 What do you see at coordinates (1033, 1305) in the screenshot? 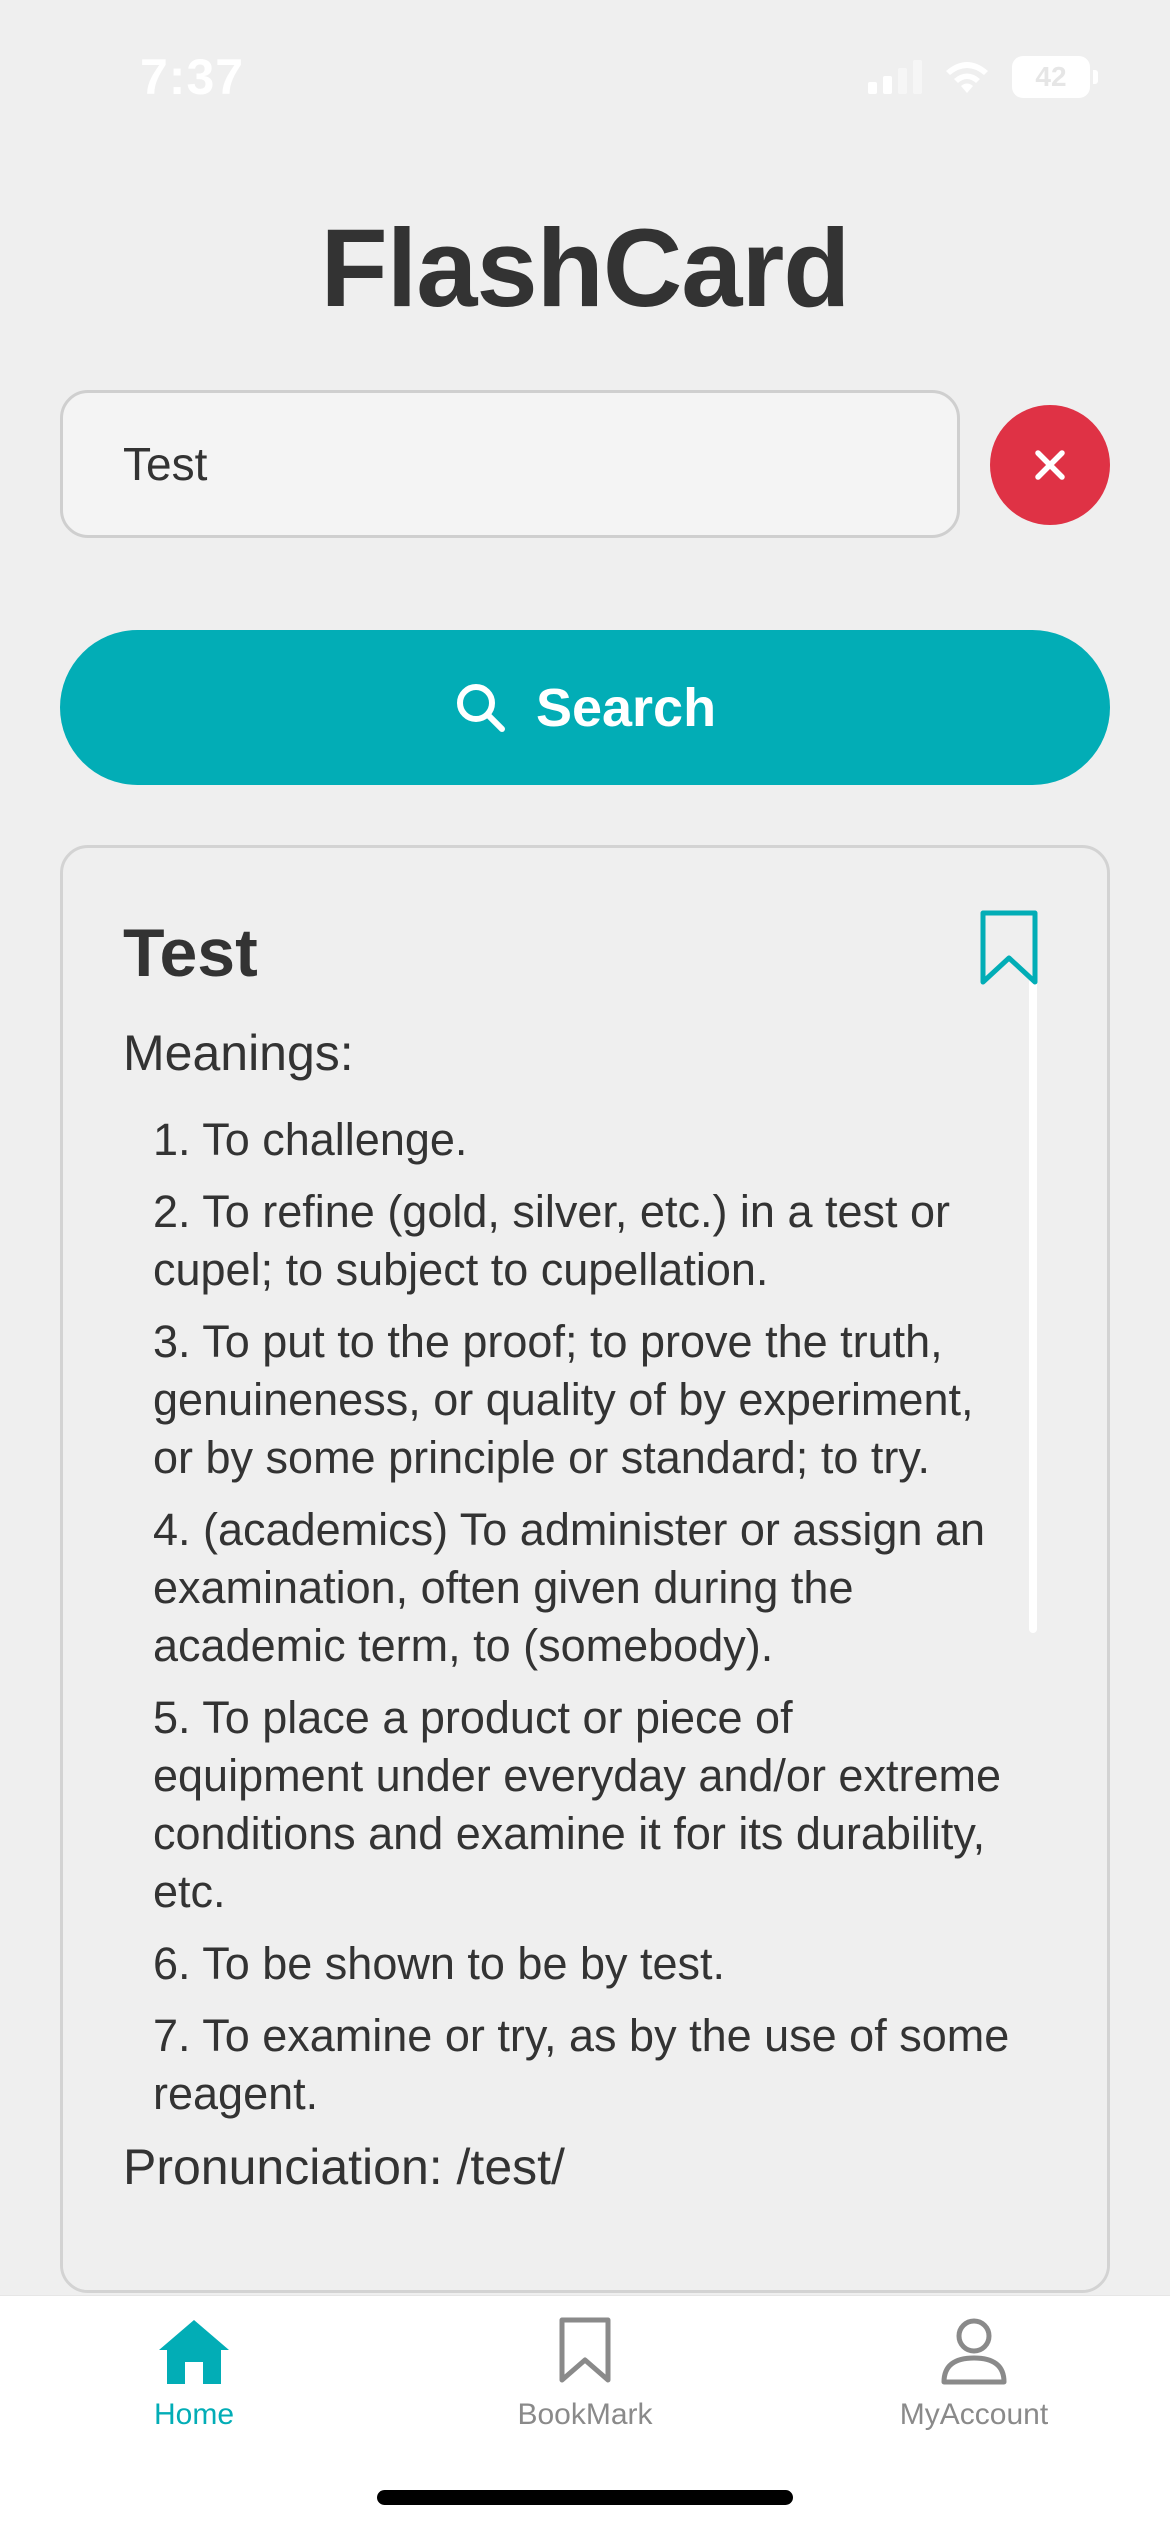
I see `scrollbar` at bounding box center [1033, 1305].